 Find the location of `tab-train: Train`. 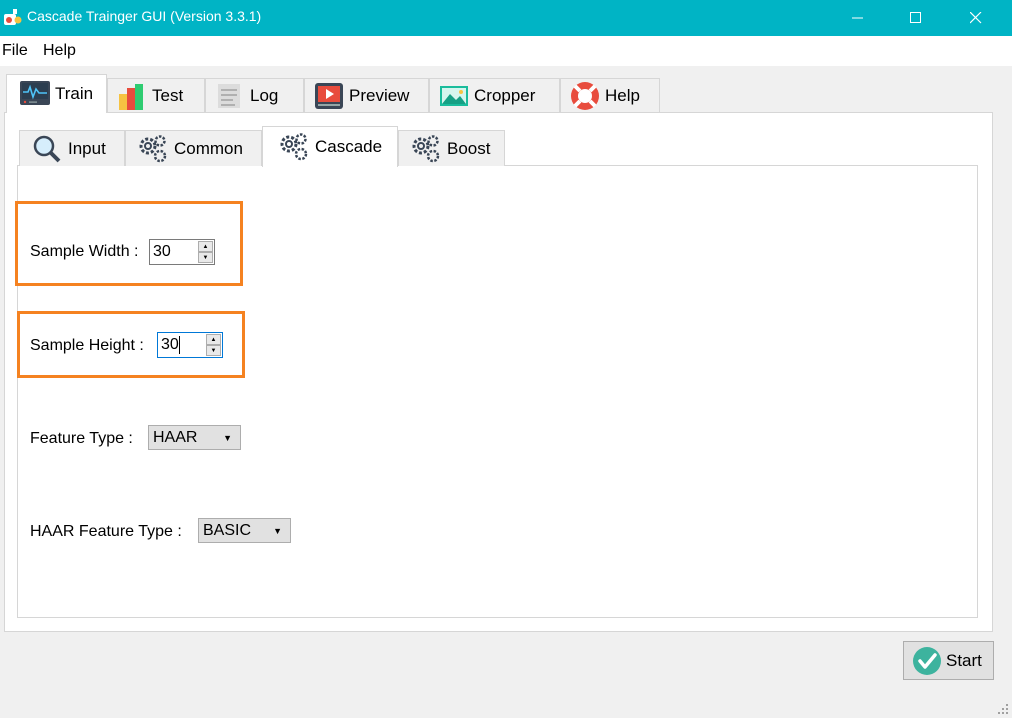

tab-train: Train is located at coordinates (56, 93).